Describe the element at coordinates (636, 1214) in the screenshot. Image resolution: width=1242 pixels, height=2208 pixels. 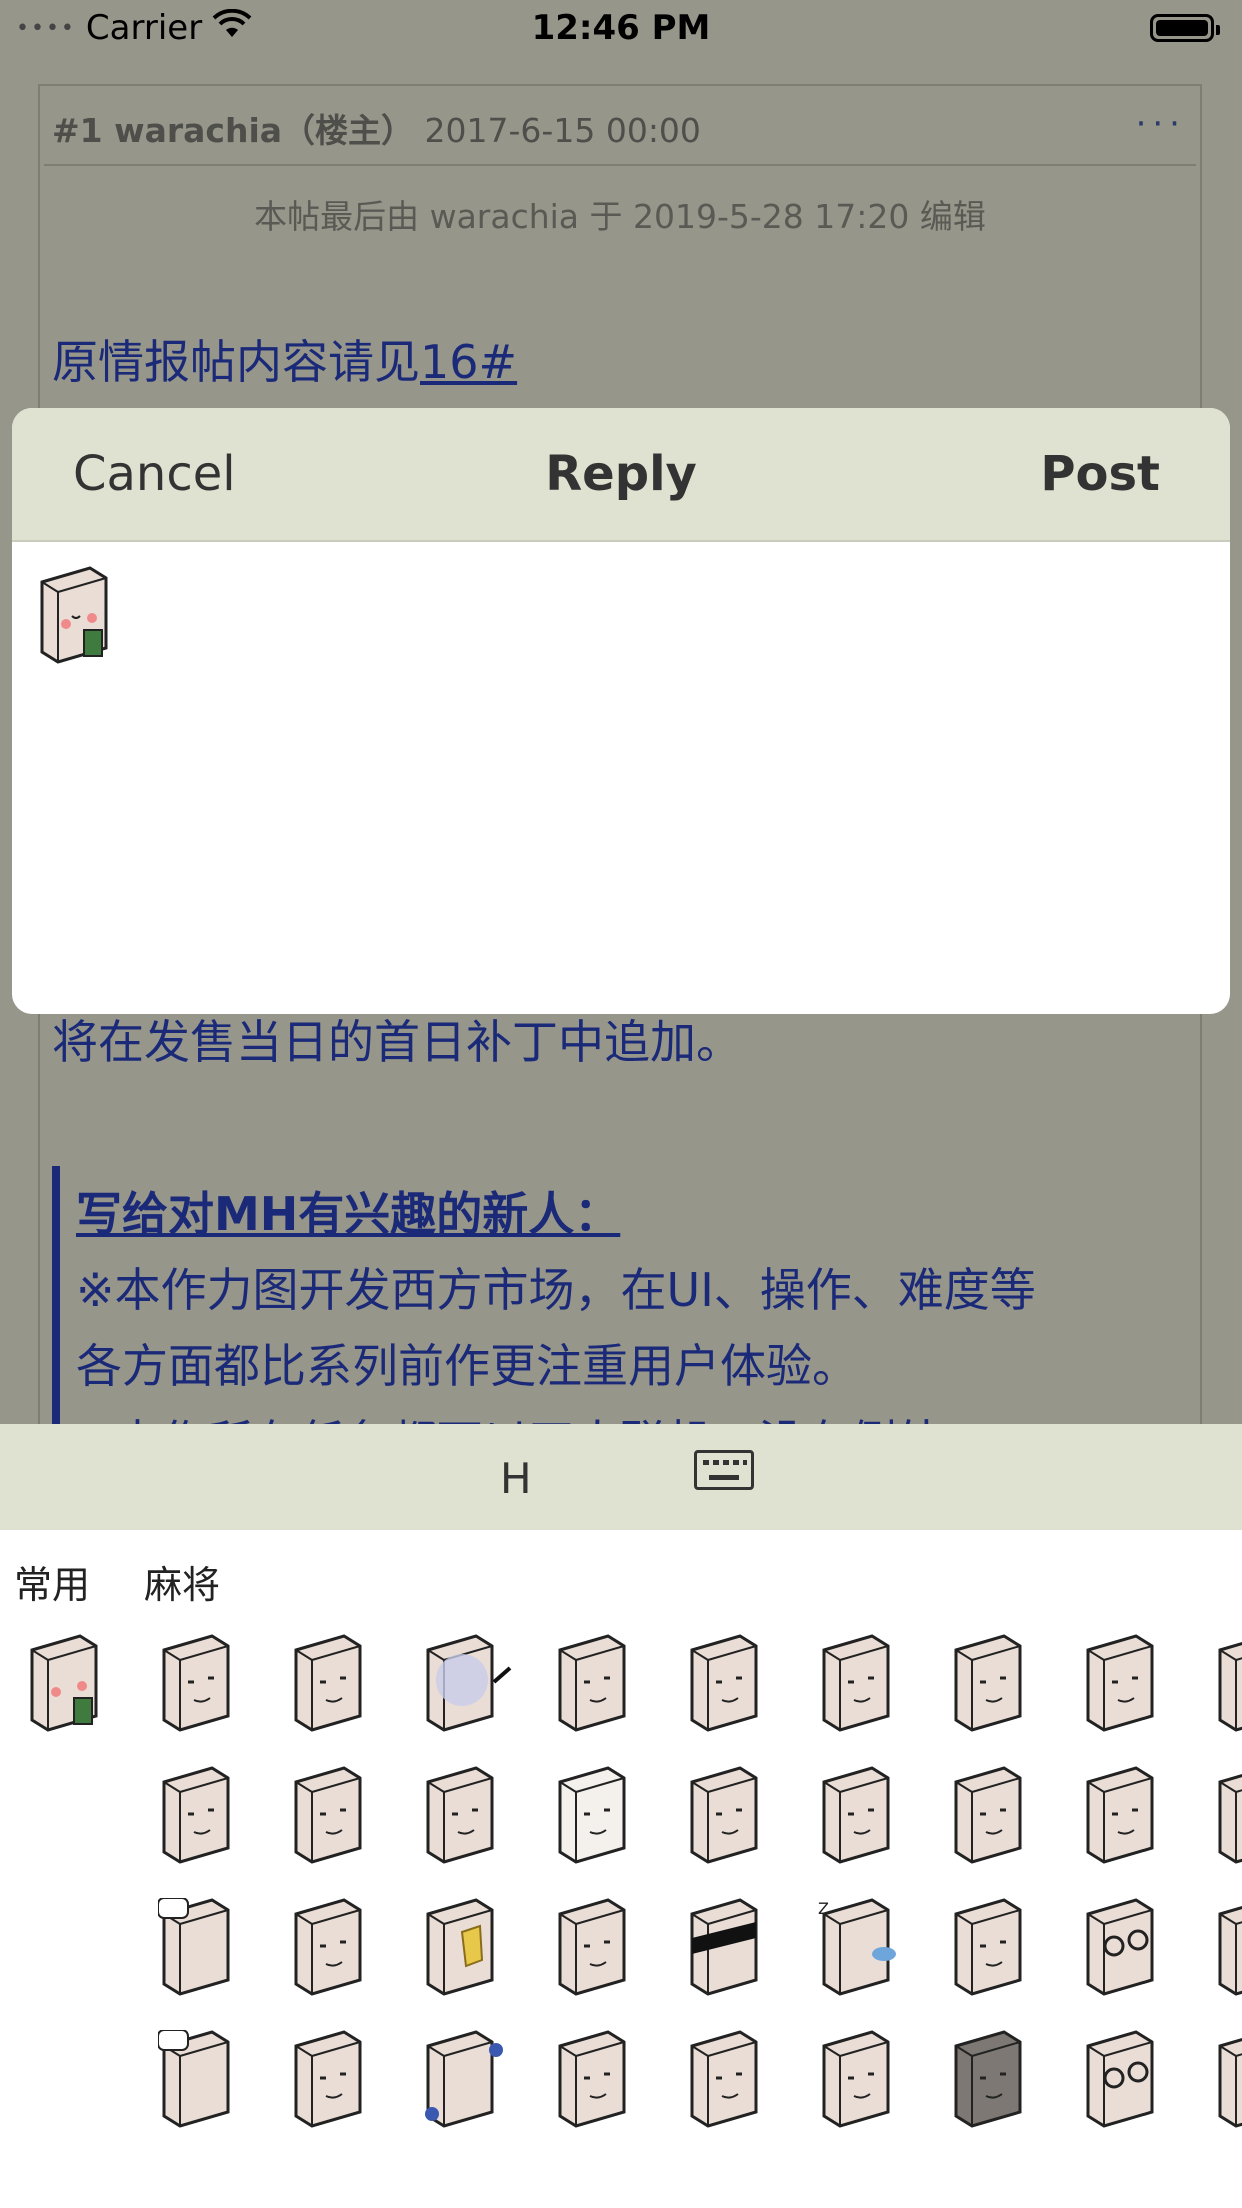
I see `quote-heading: 写给对MH有兴趣的新人：` at that location.